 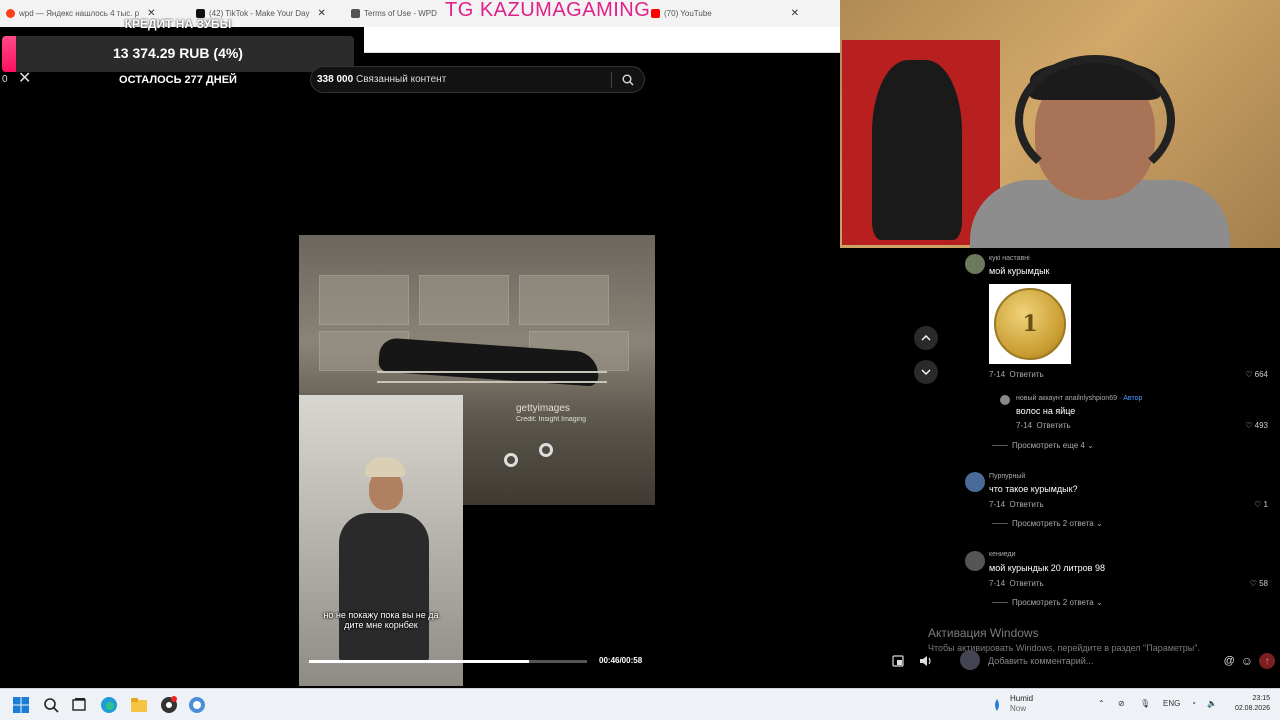 I want to click on like-count: ♡ 1, so click(x=1248, y=504).